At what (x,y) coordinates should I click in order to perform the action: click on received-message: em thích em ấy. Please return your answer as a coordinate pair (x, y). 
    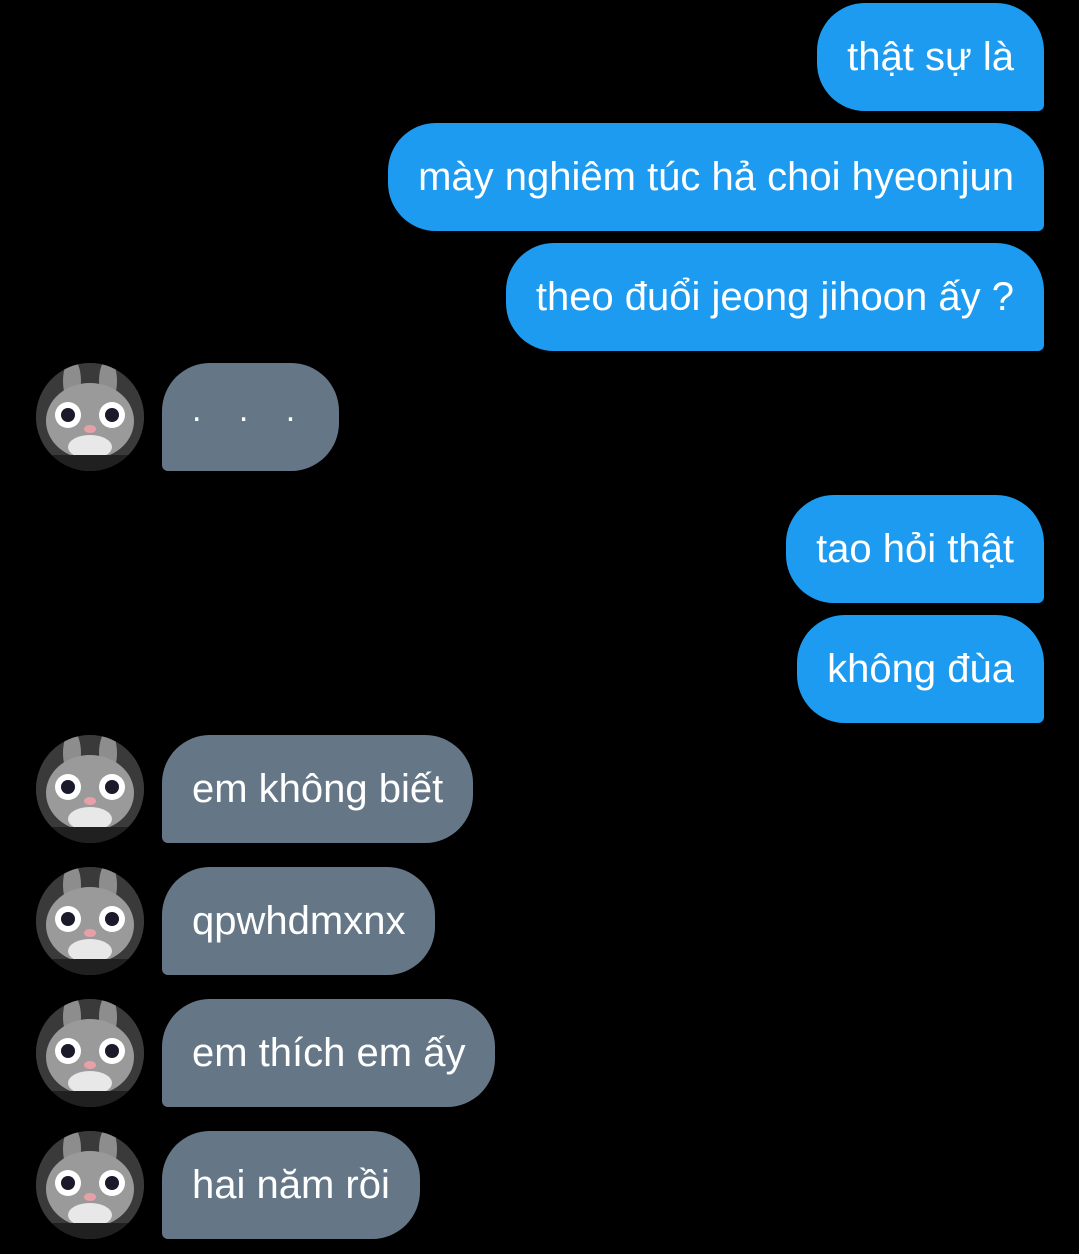
    Looking at the image, I should click on (329, 1053).